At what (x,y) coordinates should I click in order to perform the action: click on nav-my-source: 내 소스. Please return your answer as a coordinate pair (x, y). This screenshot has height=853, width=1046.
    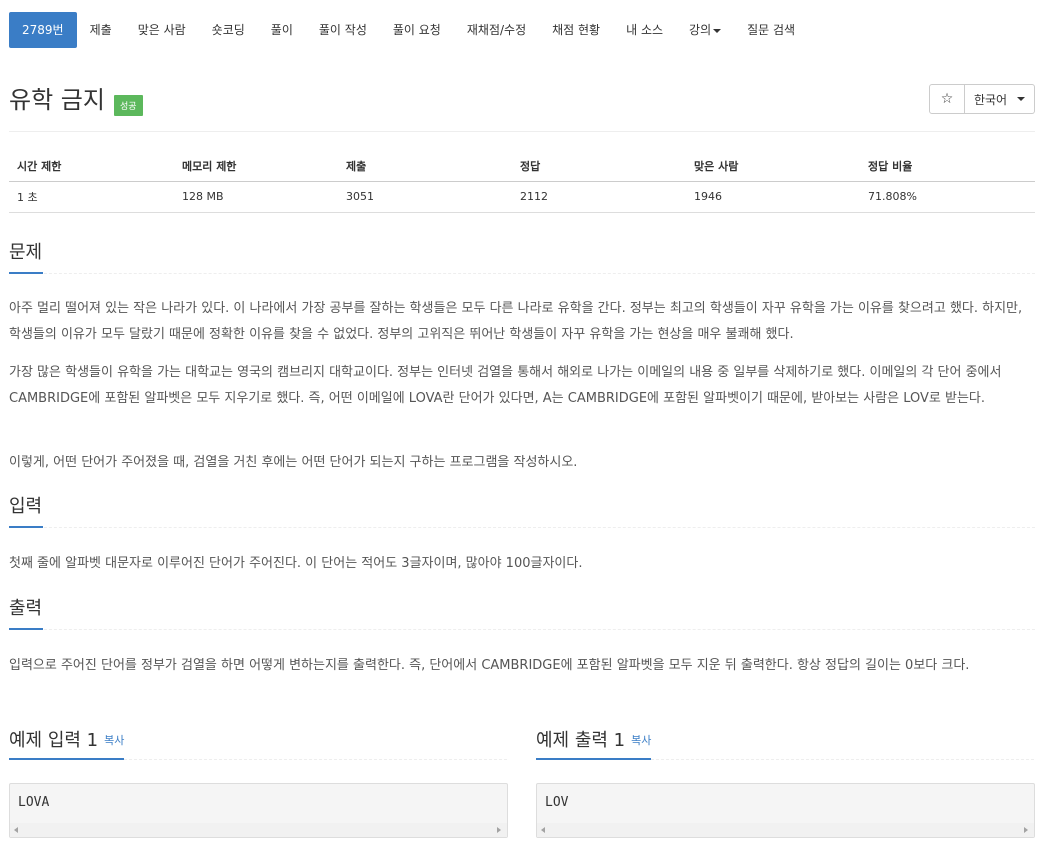
    Looking at the image, I should click on (644, 30).